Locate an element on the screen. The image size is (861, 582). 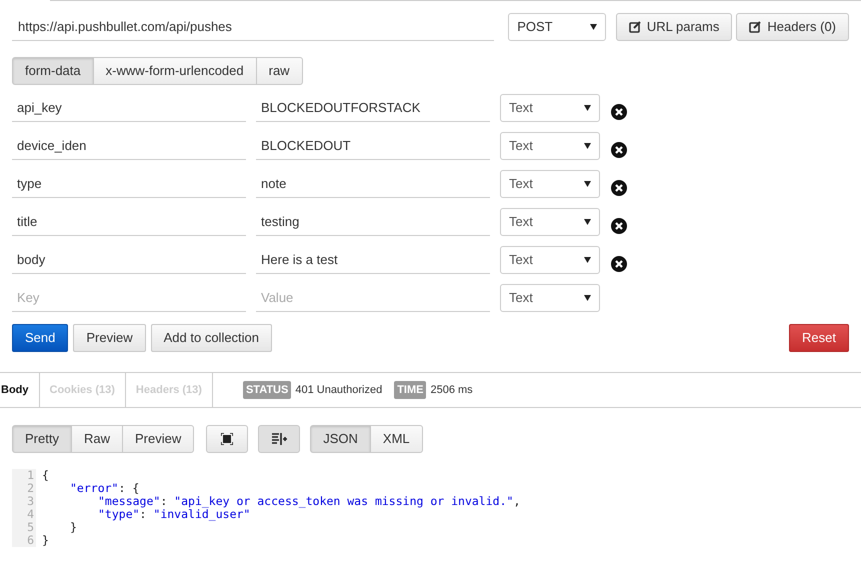
line-number: 4 is located at coordinates (30, 514).